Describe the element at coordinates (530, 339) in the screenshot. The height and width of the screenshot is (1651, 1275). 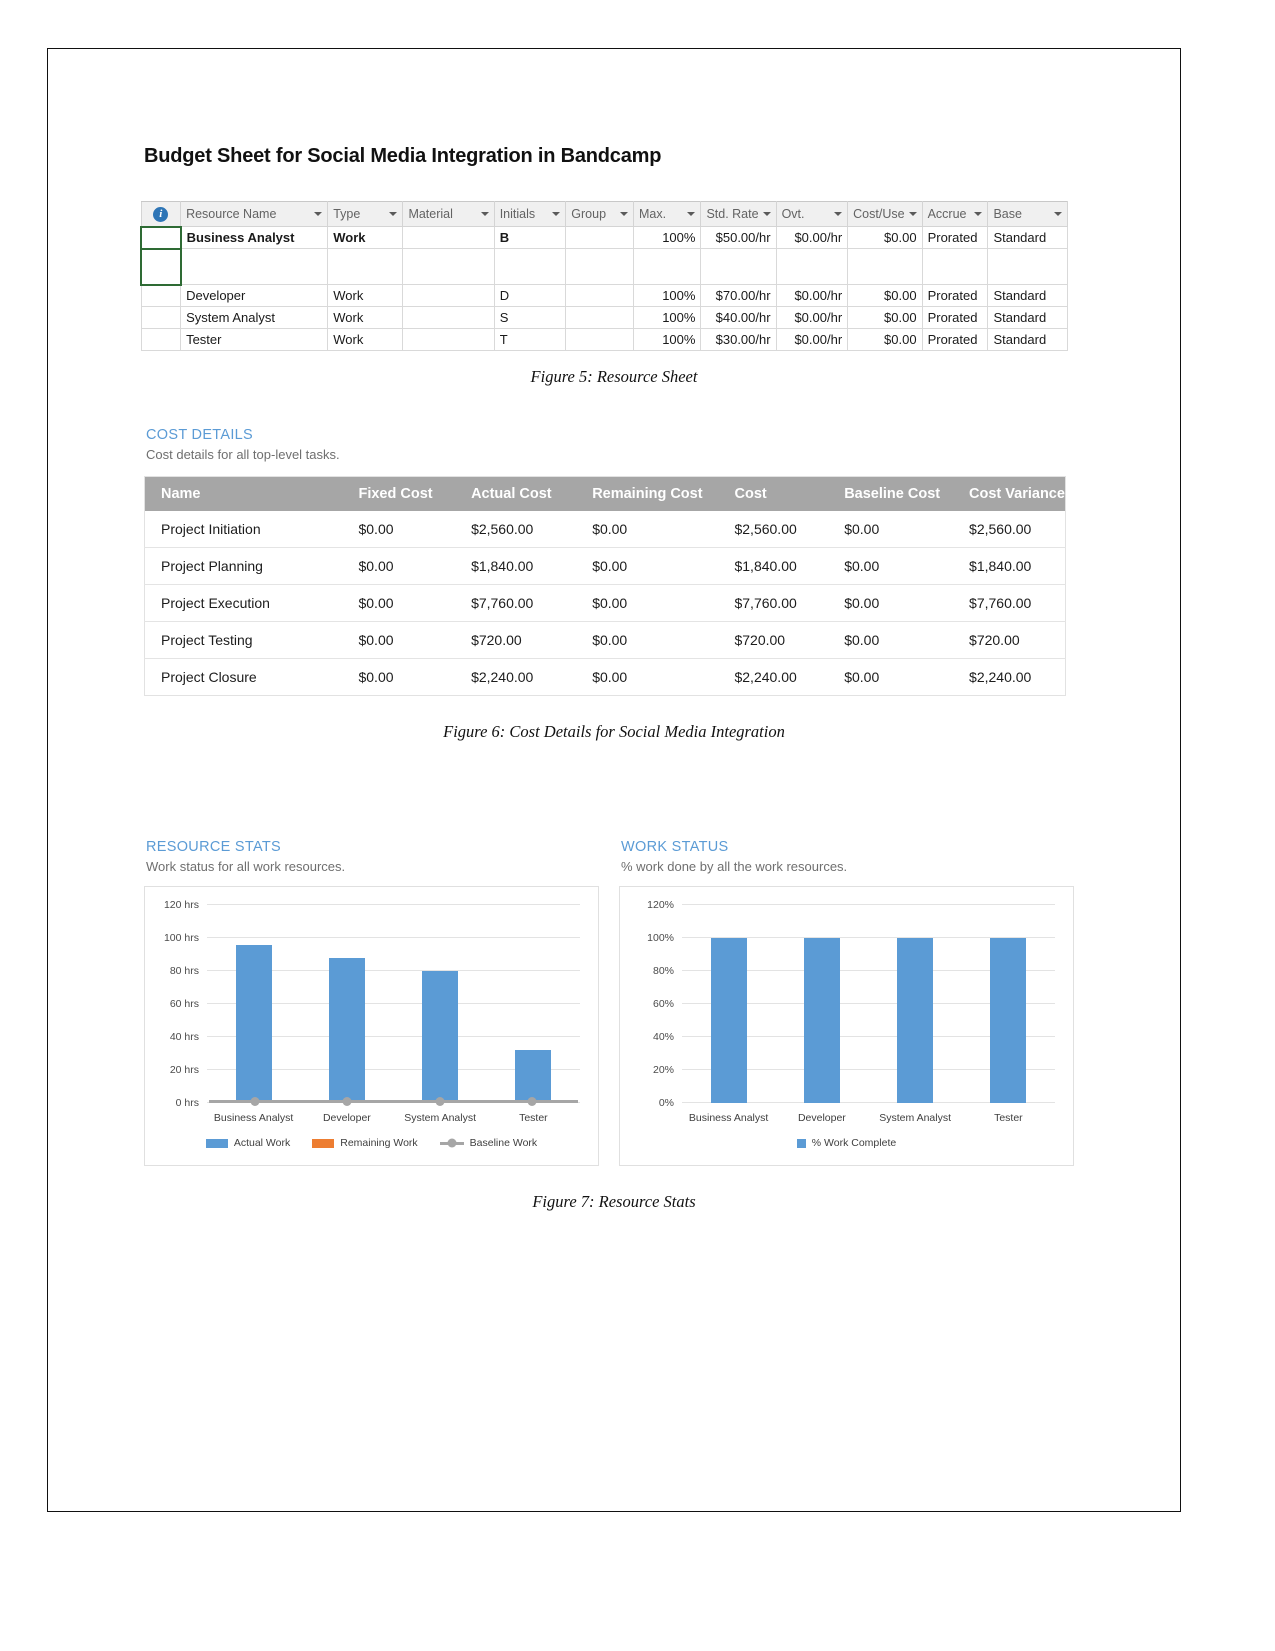
I see `cell-initials: T` at that location.